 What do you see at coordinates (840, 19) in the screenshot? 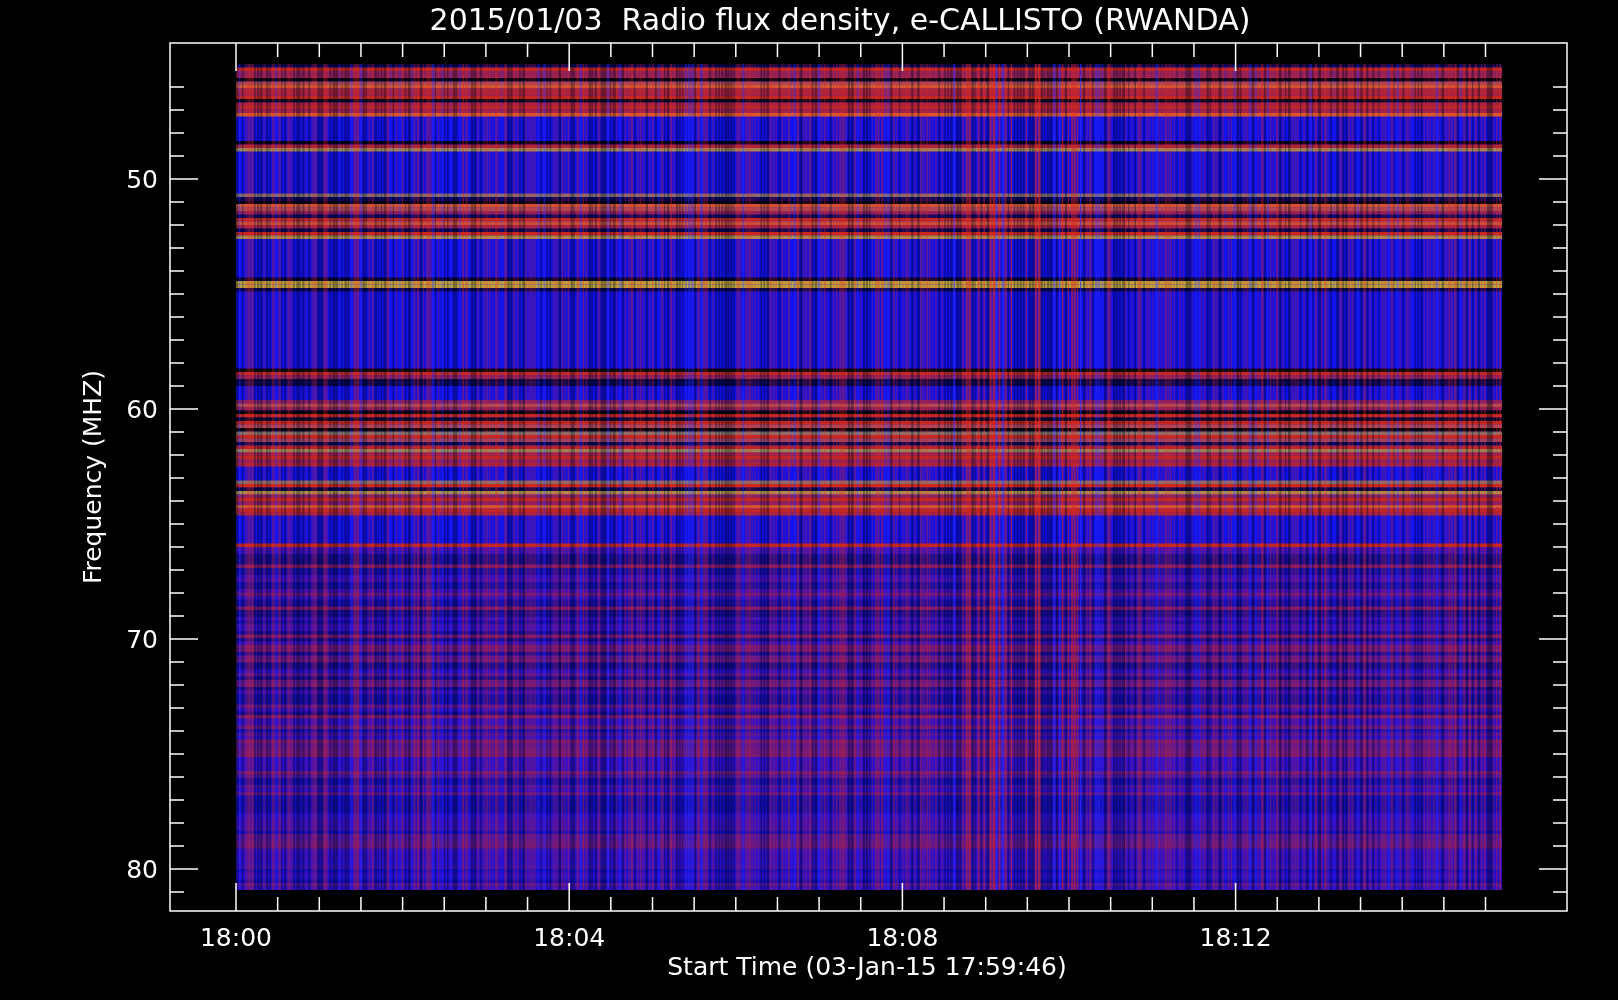
I see `chart-title: 2015/01/03 Radio flux density, e-CALLISTO (RWANDA)` at bounding box center [840, 19].